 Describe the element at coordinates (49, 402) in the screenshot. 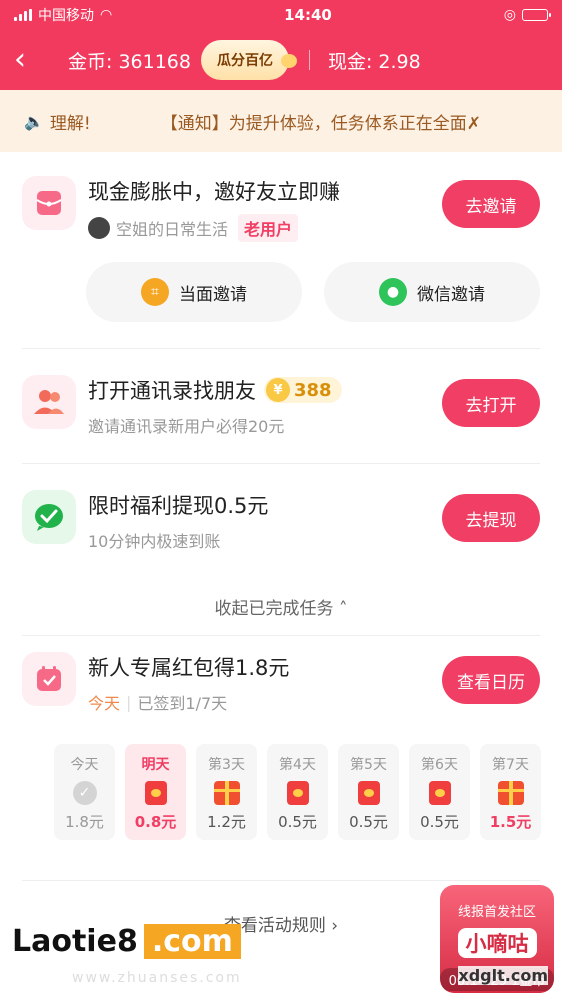

I see `contacts-icon` at that location.